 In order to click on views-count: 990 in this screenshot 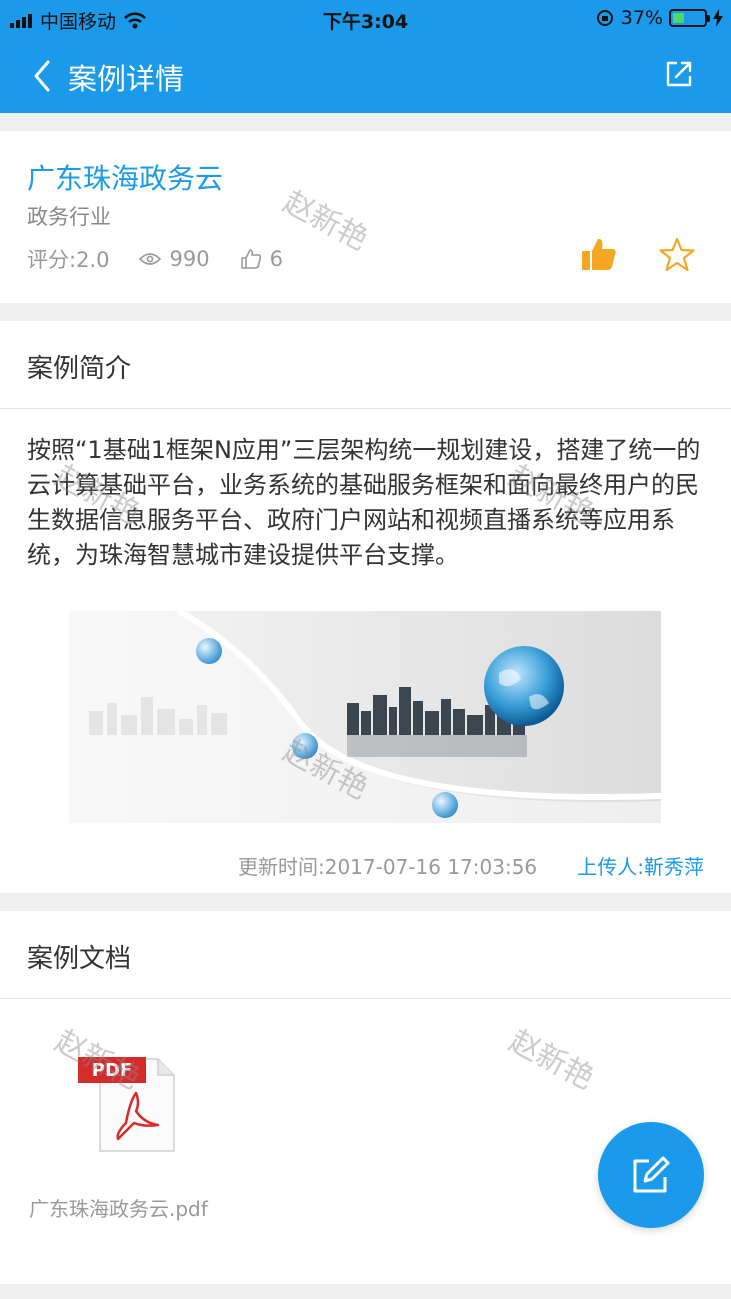, I will do `click(189, 259)`.